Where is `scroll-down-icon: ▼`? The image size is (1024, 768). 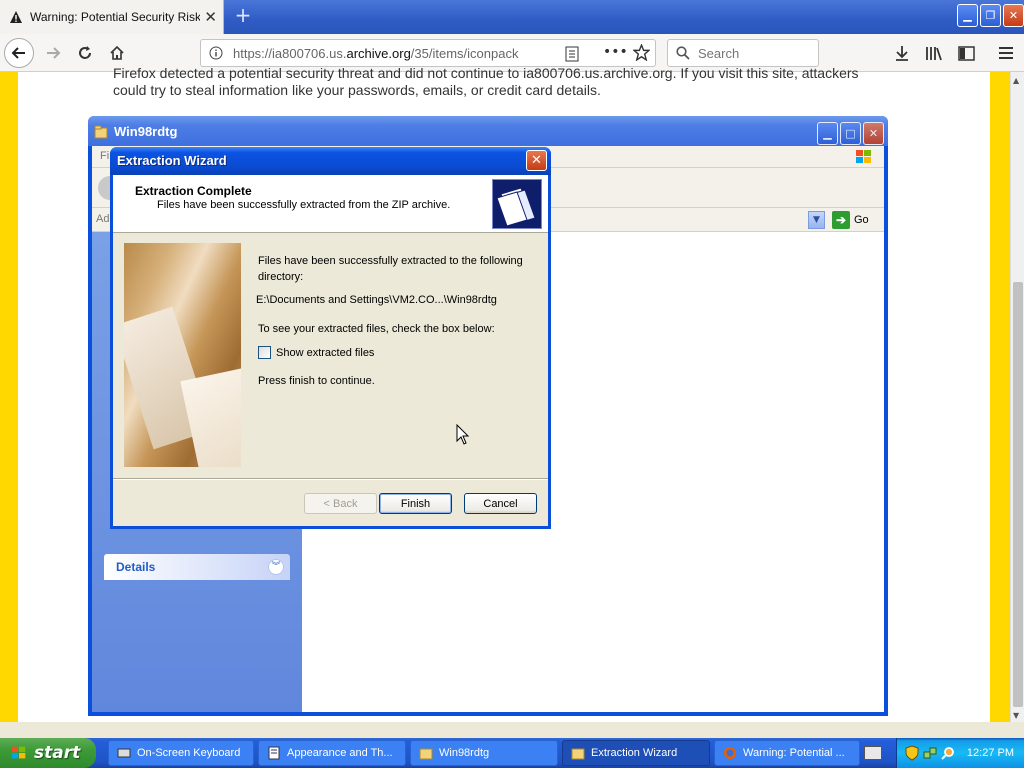
scroll-down-icon: ▼ is located at coordinates (1016, 715).